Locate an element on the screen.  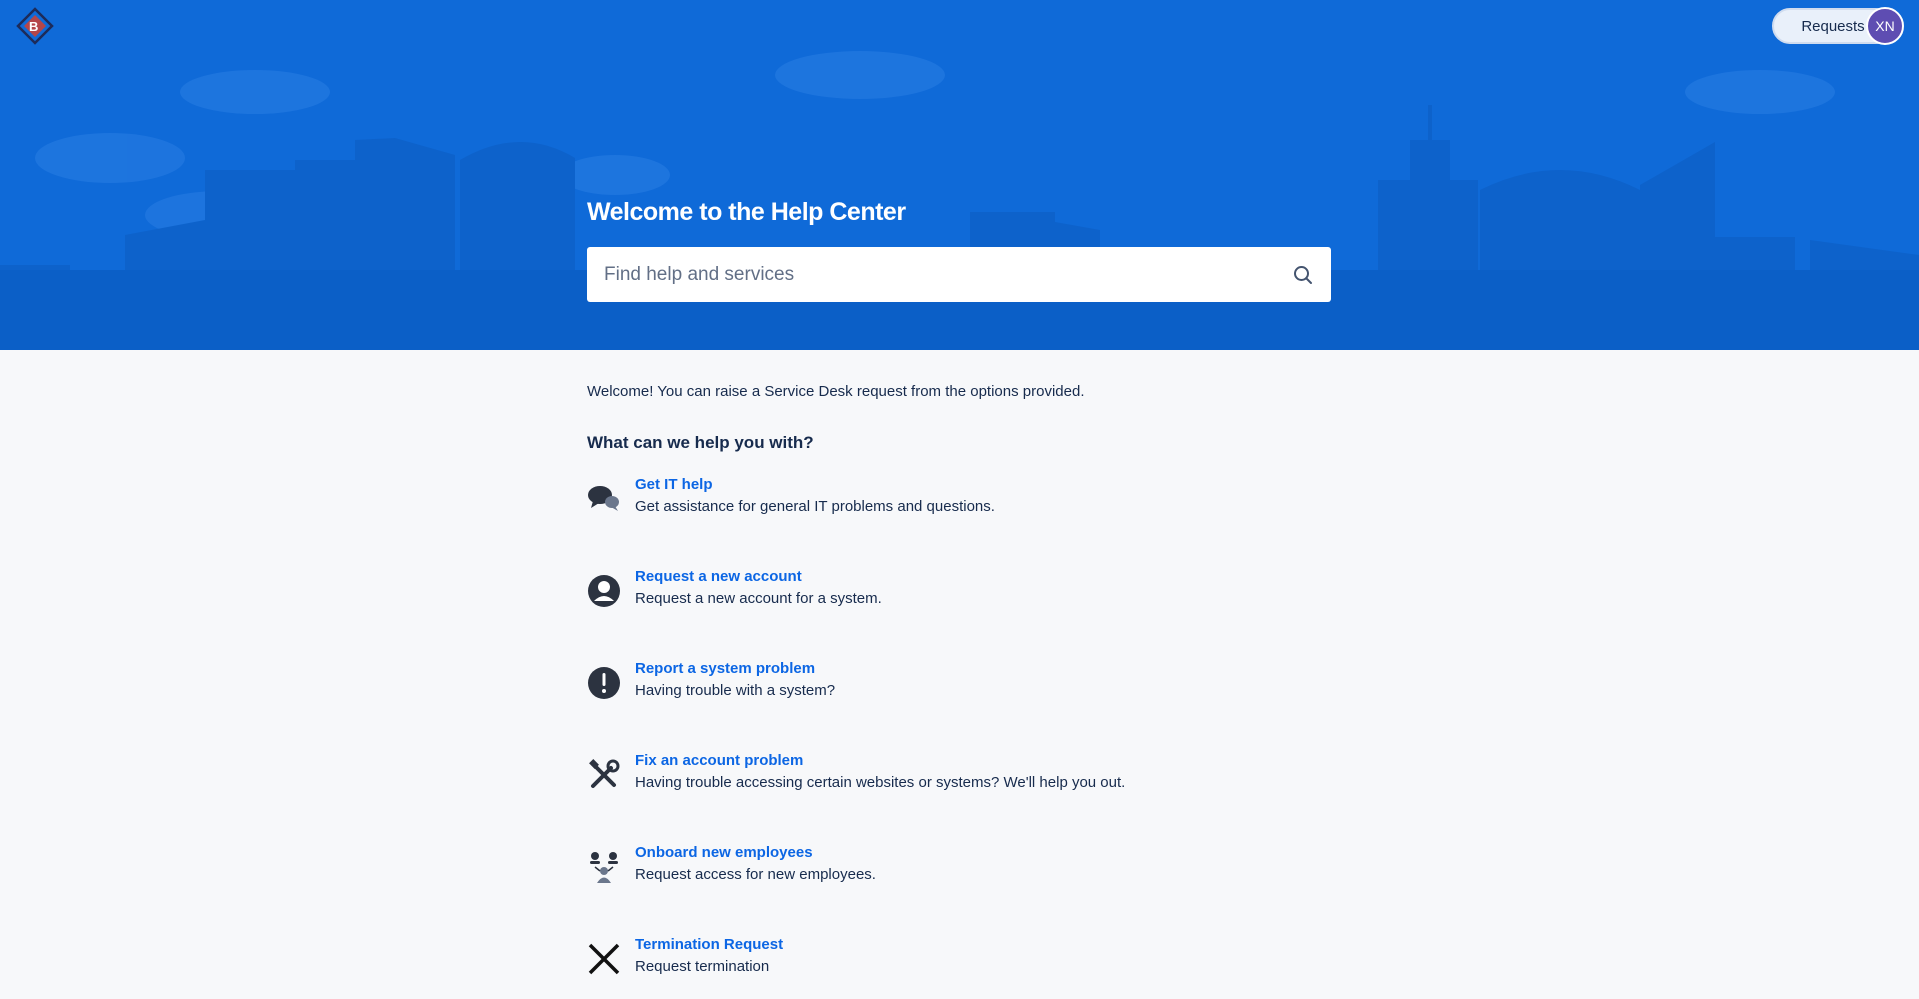
search-box is located at coordinates (959, 274).